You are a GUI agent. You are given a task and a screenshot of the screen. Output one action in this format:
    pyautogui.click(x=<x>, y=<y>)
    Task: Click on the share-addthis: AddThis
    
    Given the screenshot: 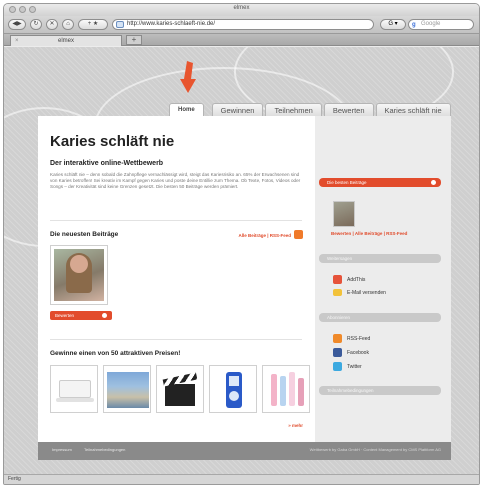 What is the action you would take?
    pyautogui.click(x=349, y=279)
    